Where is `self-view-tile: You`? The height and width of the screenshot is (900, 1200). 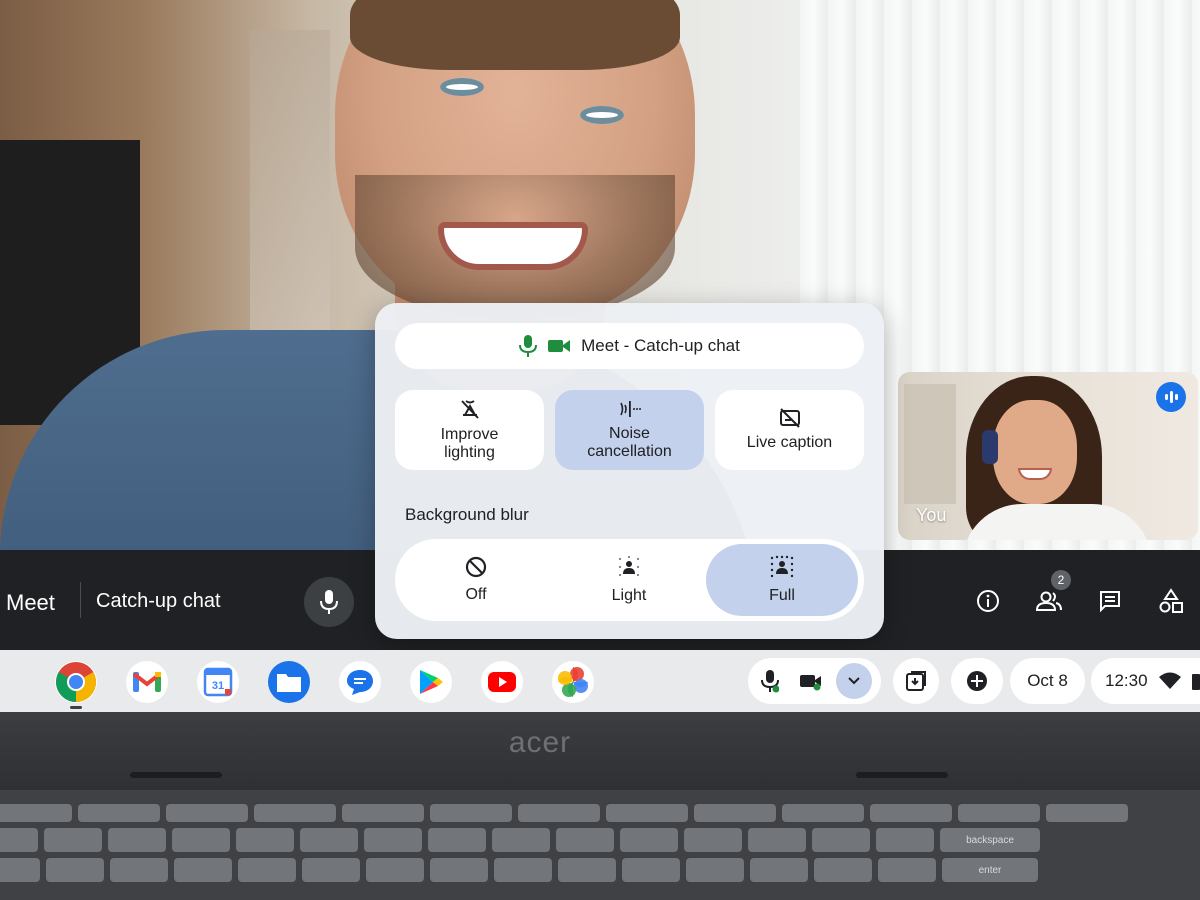 self-view-tile: You is located at coordinates (1048, 456).